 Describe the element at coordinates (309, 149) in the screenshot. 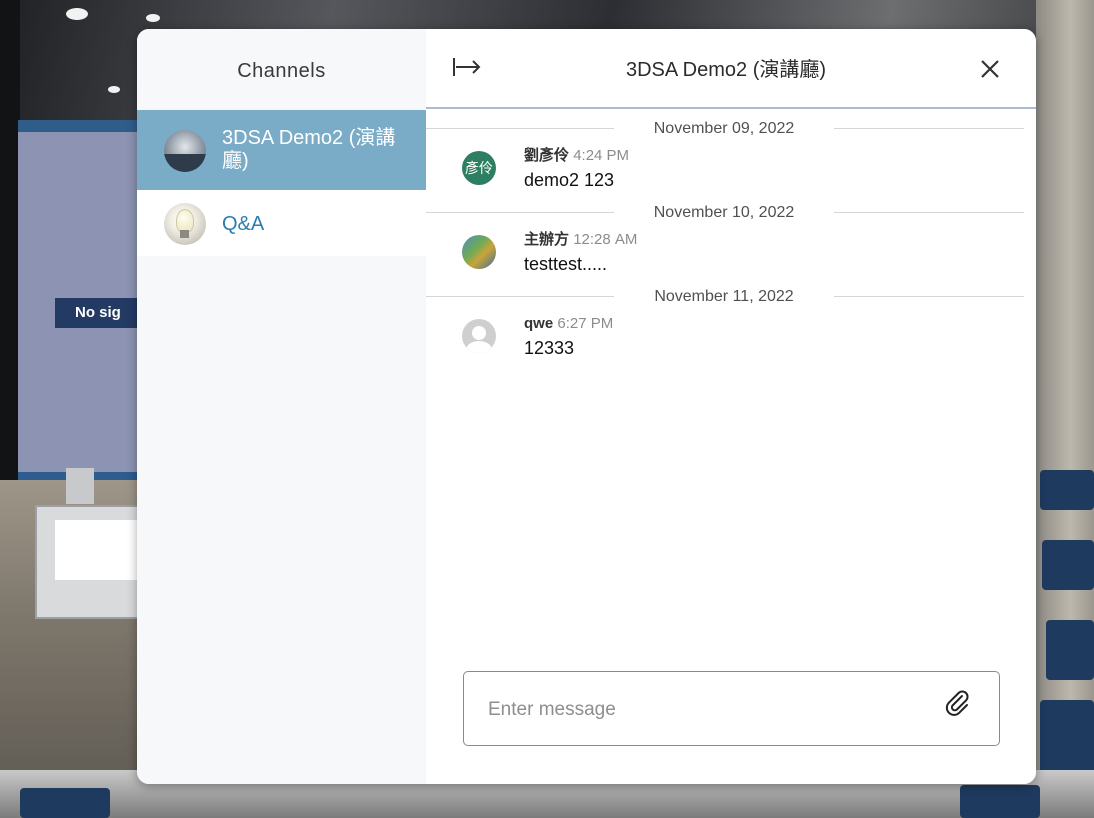

I see `channel-label: 3DSA Demo2 (演講廳)` at that location.